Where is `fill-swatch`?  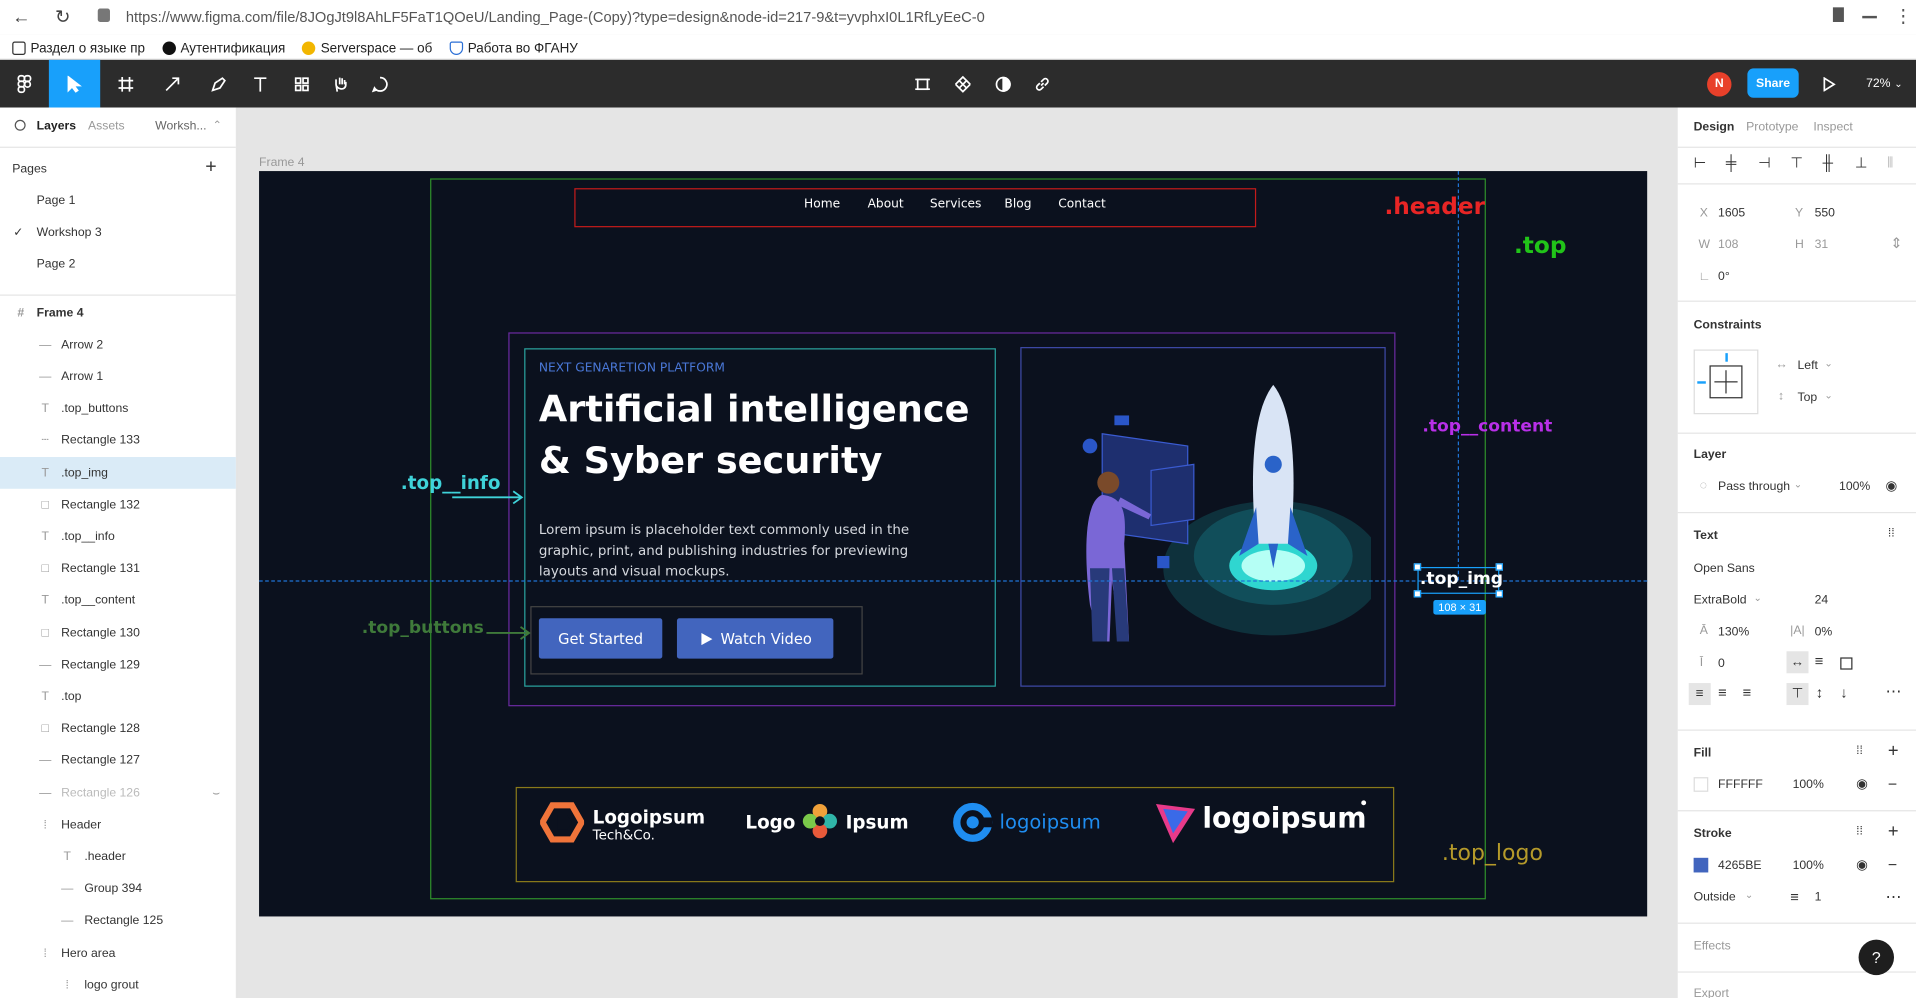
fill-swatch is located at coordinates (1701, 784).